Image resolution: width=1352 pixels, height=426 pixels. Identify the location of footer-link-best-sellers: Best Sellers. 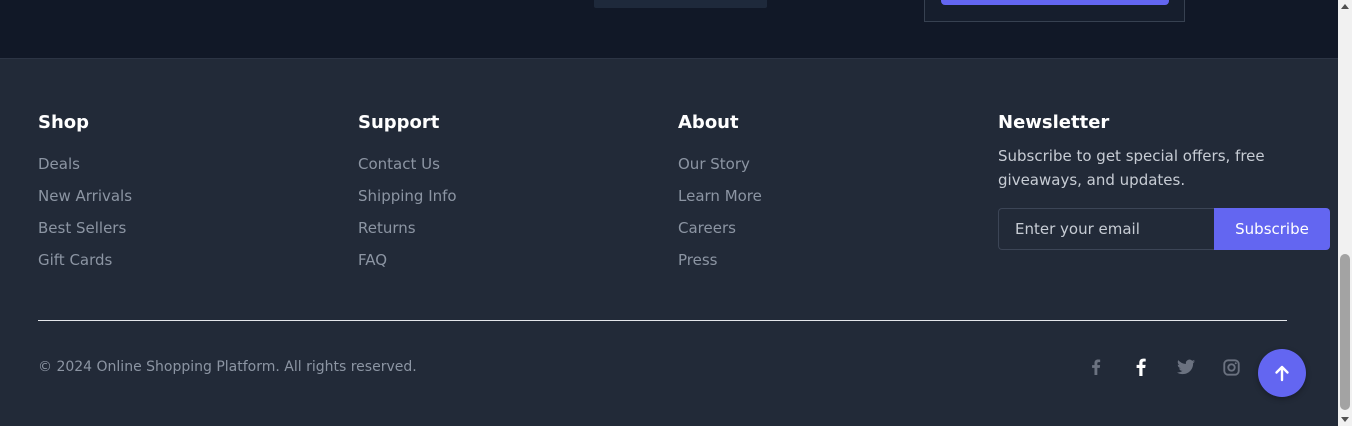
(85, 228).